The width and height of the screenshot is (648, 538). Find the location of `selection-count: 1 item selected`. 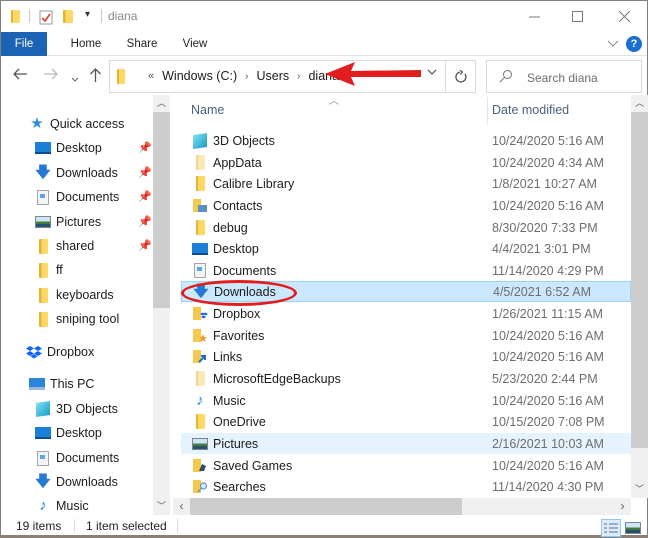

selection-count: 1 item selected is located at coordinates (126, 526).